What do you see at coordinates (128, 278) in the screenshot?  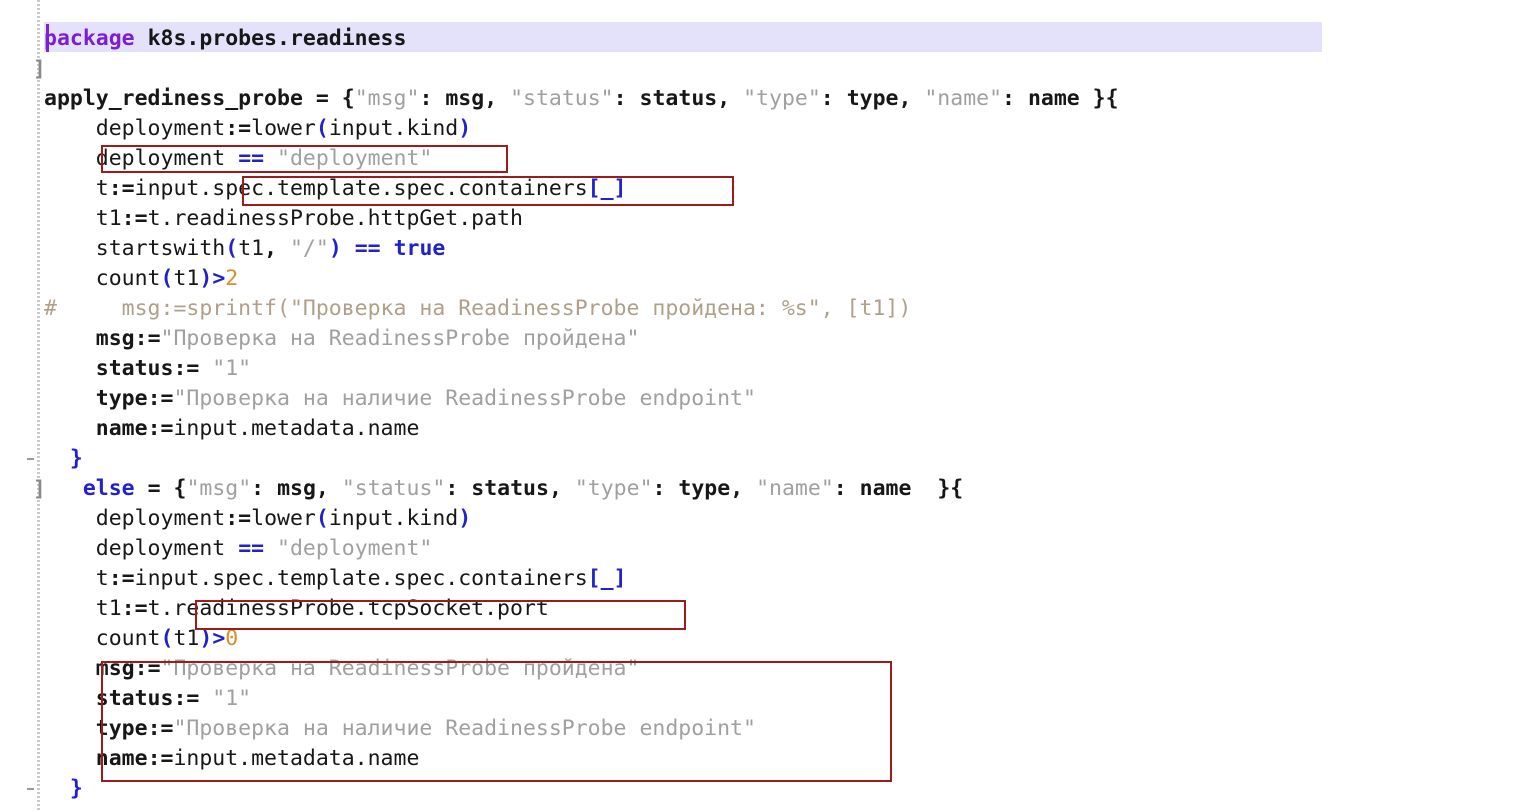 I see `code-token: count` at bounding box center [128, 278].